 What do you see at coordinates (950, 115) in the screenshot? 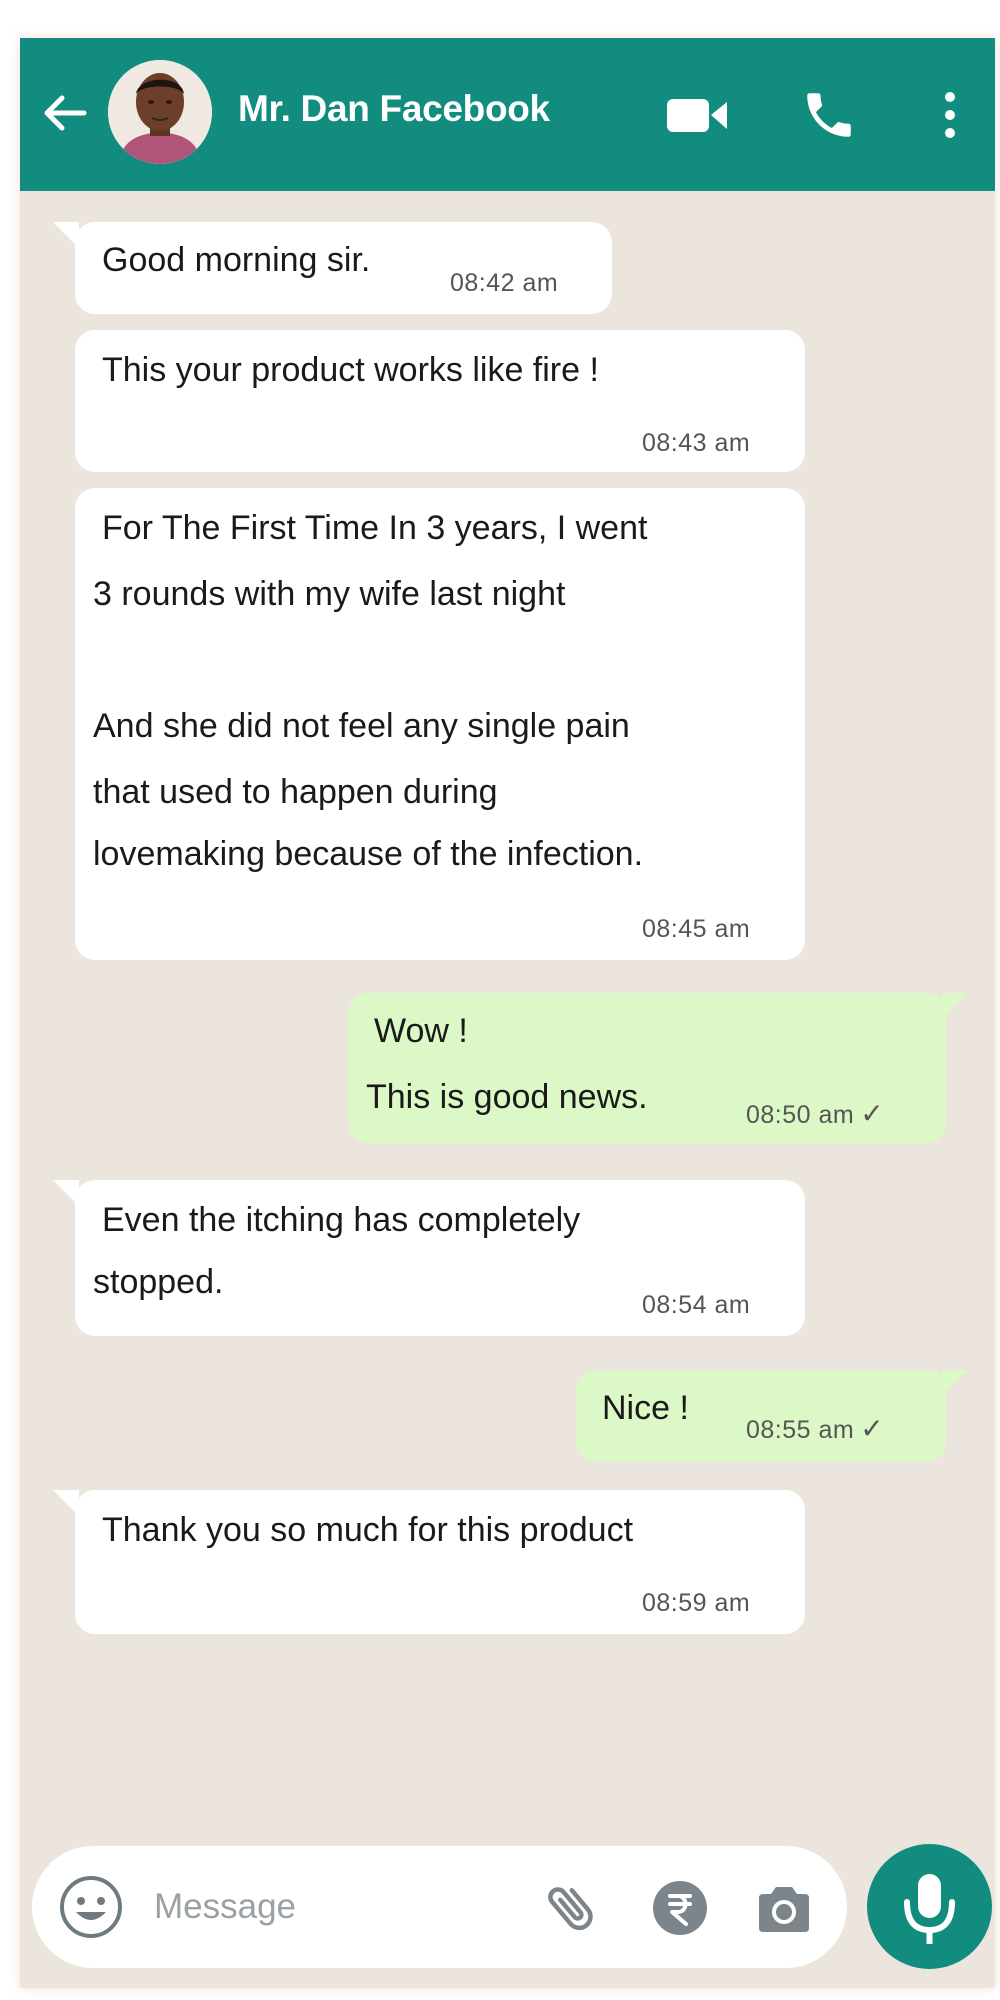
I see `more-vertical-icon` at bounding box center [950, 115].